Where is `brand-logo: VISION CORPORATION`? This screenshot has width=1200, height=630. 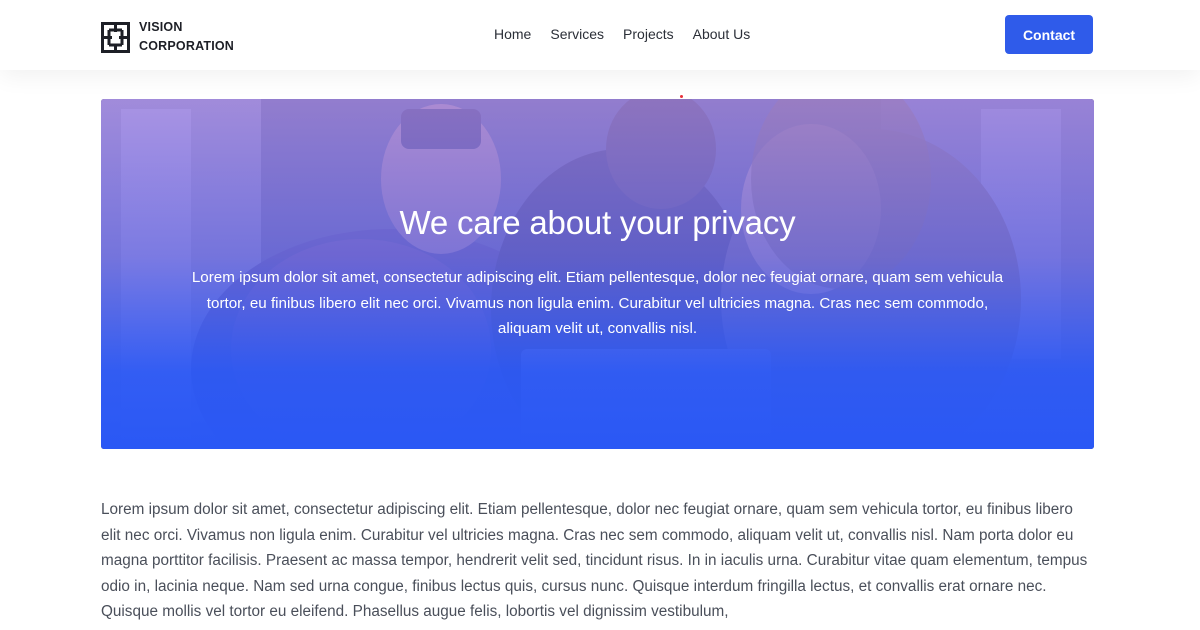
brand-logo: VISION CORPORATION is located at coordinates (167, 37).